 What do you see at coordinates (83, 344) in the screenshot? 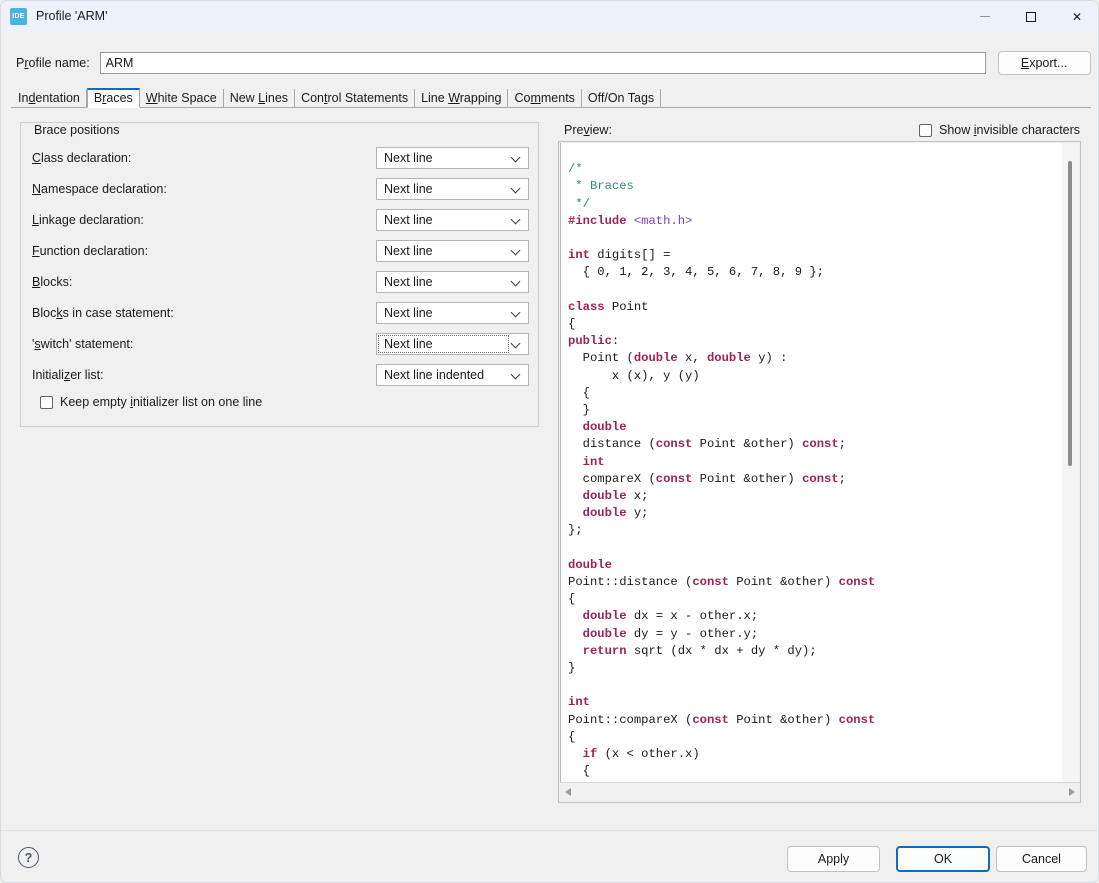
I see `label-switch-statement: 'switch' statement:` at bounding box center [83, 344].